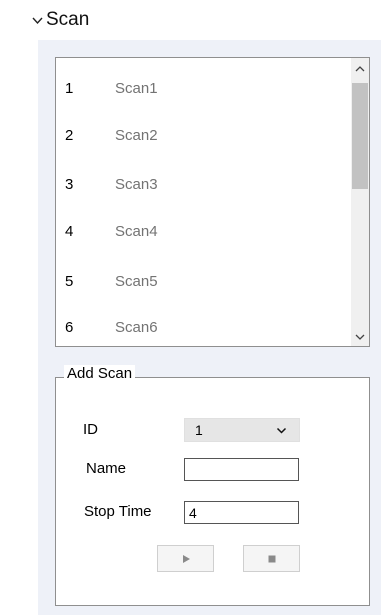  Describe the element at coordinates (136, 327) in the screenshot. I see `scan-name: Scan6` at that location.